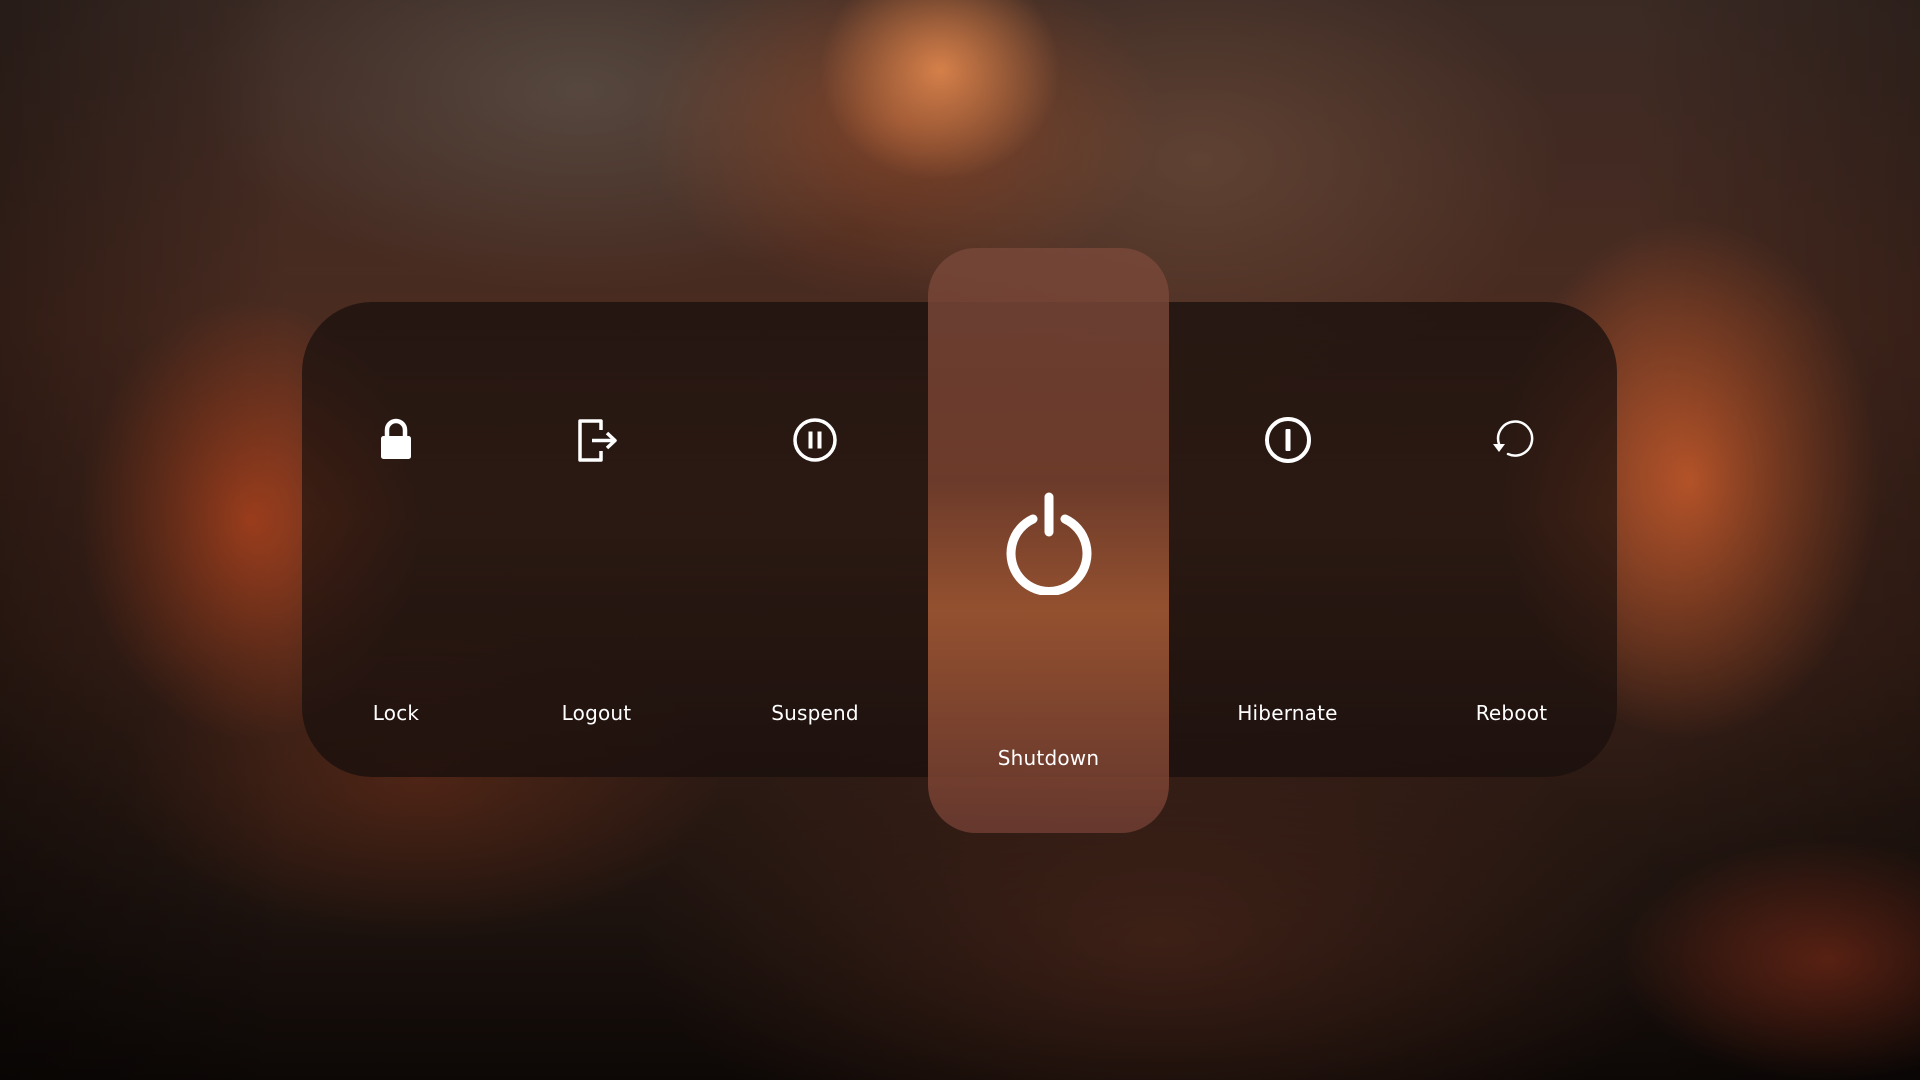  I want to click on logout-icon, so click(597, 440).